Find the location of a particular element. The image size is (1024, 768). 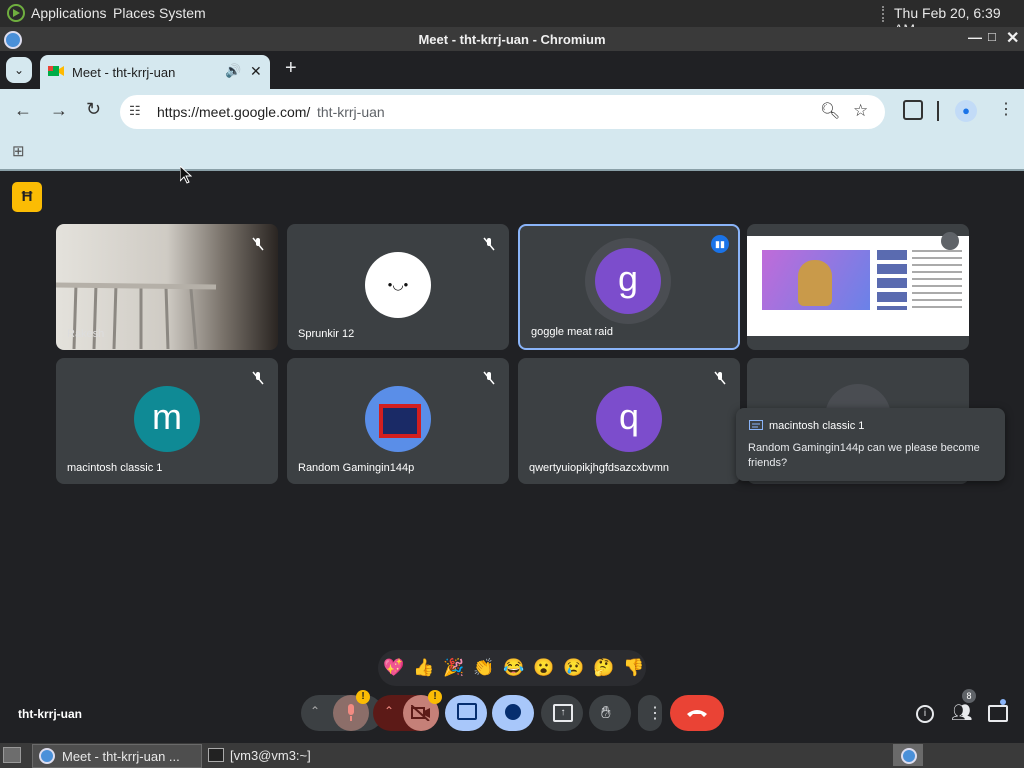

chat-unread-dot is located at coordinates (1003, 702).